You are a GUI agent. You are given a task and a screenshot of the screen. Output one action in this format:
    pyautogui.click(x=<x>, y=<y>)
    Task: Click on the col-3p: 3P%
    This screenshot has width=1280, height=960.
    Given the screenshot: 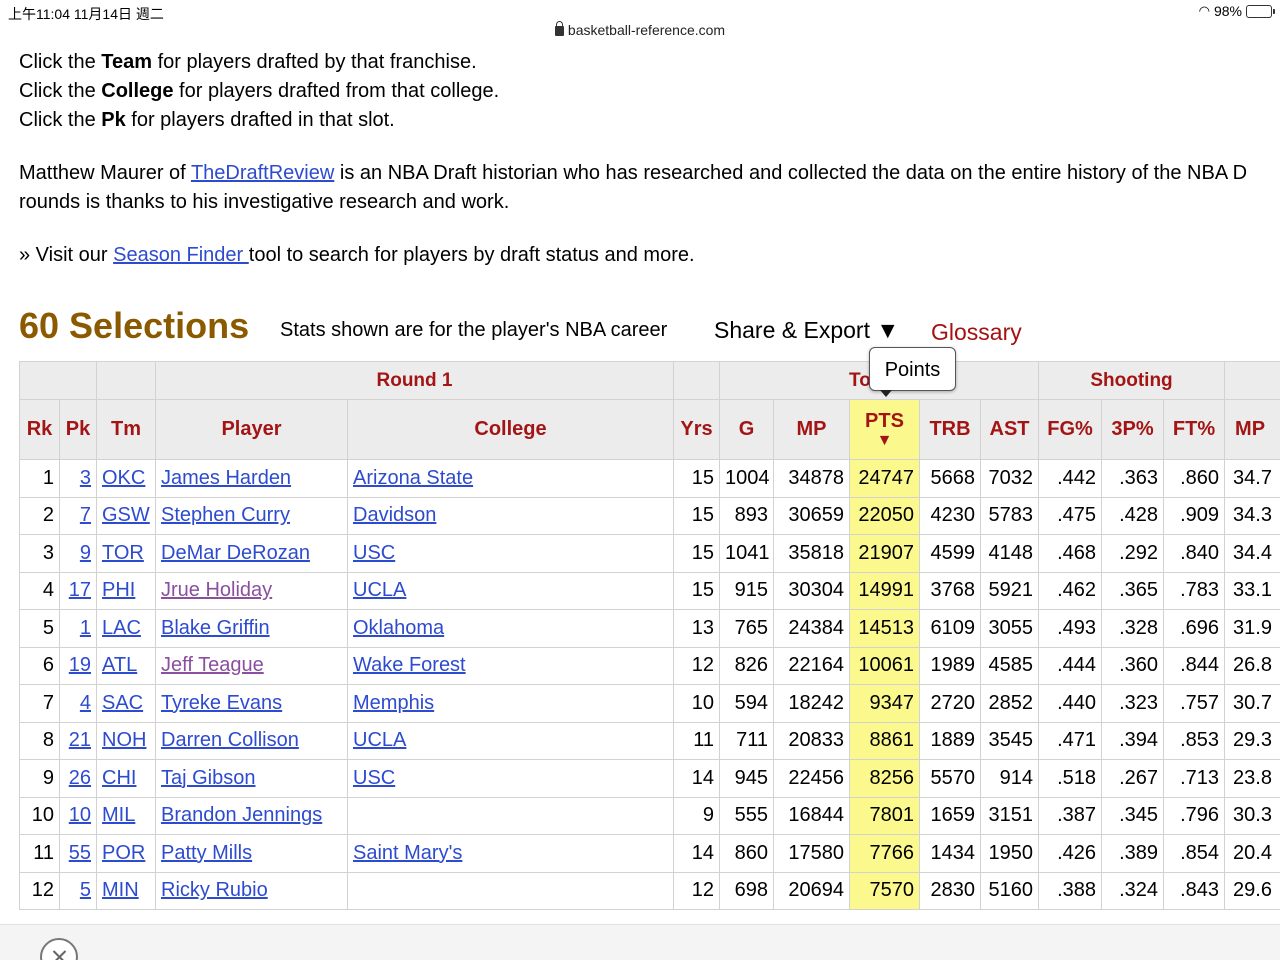 What is the action you would take?
    pyautogui.click(x=1133, y=429)
    